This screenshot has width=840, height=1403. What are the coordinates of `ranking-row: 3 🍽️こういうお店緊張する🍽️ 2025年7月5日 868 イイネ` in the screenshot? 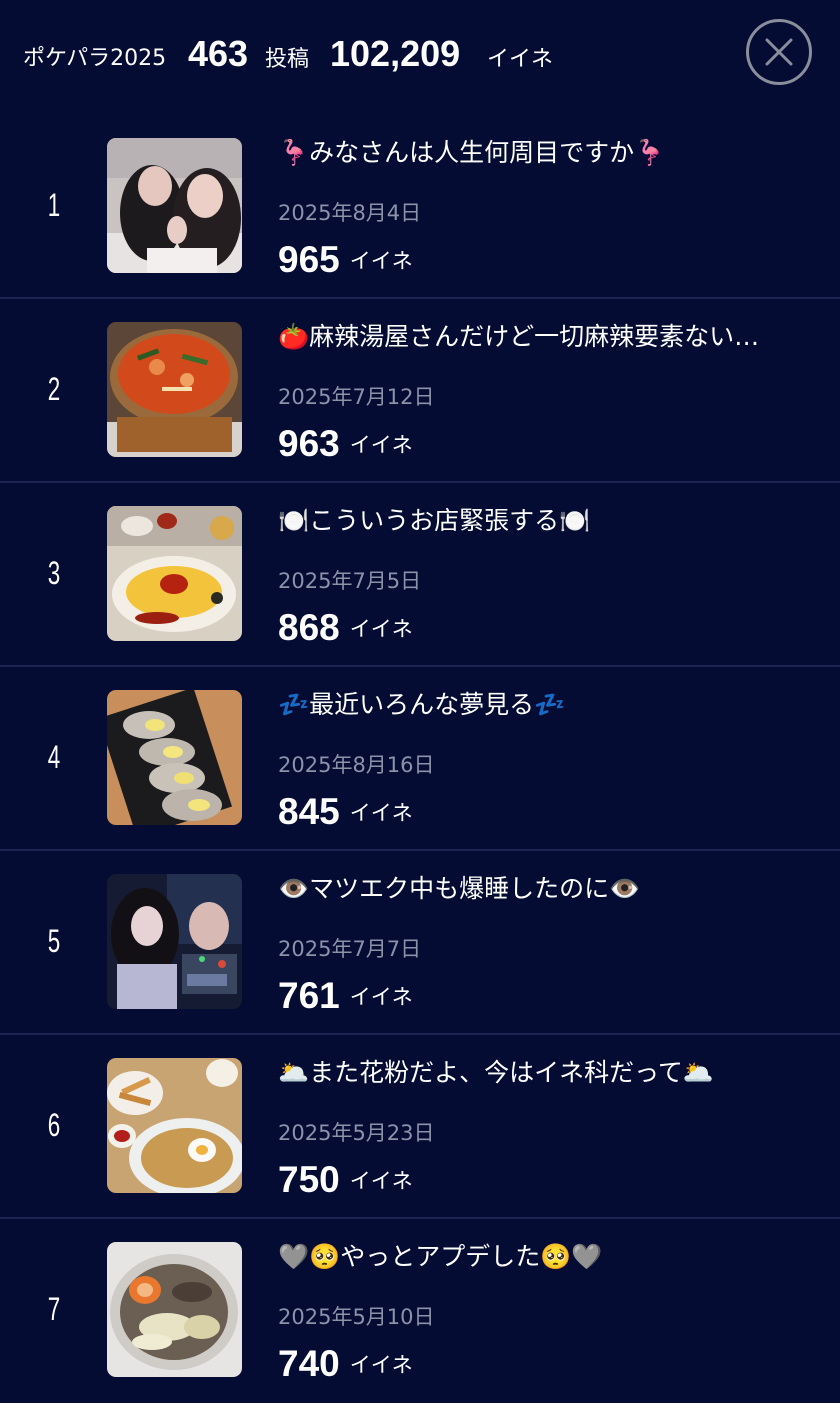 It's located at (420, 575).